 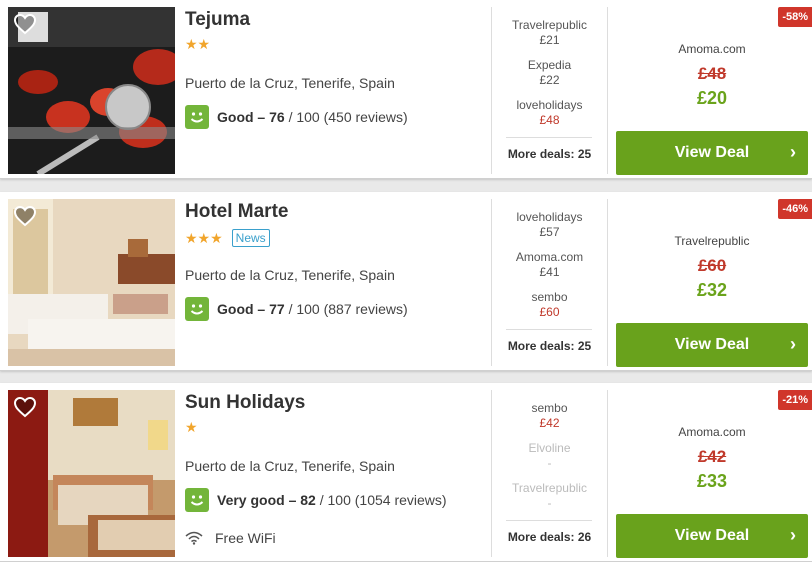 I want to click on old-price: £42, so click(x=712, y=456).